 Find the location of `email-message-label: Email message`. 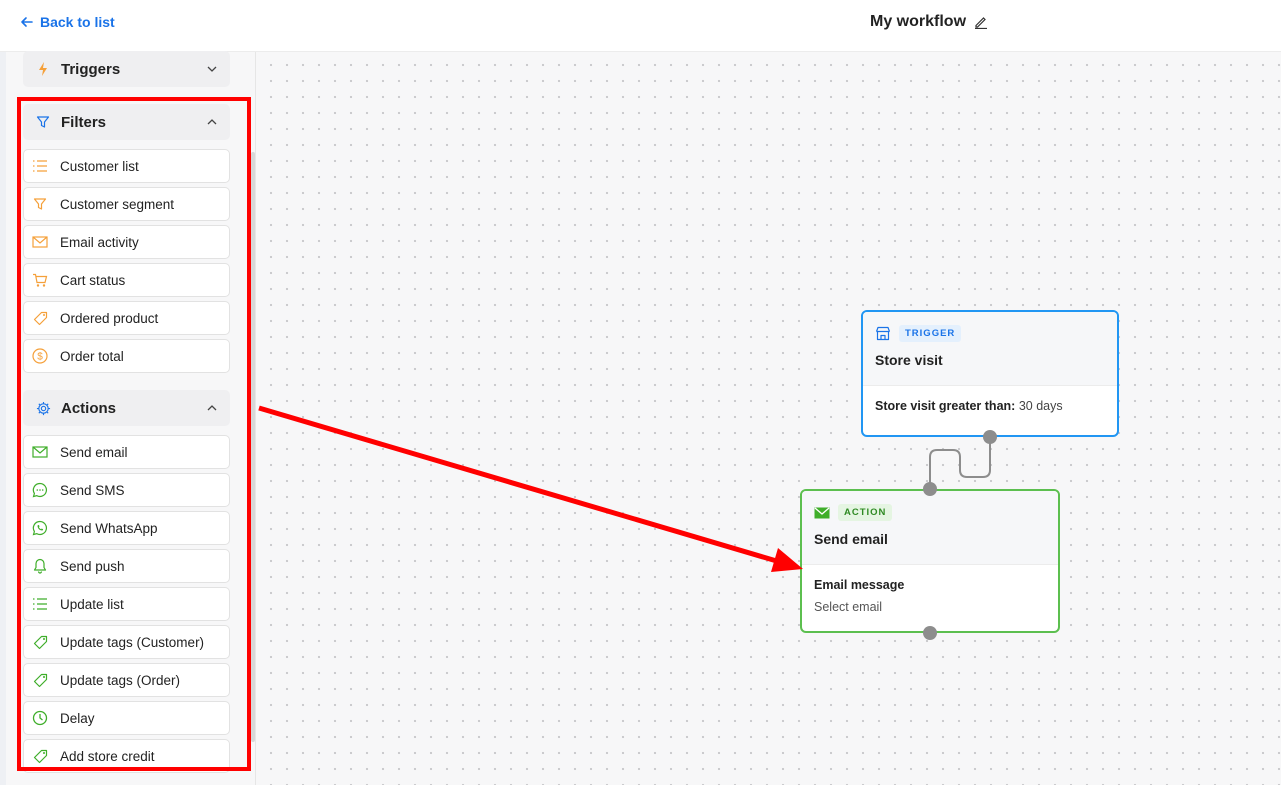

email-message-label: Email message is located at coordinates (859, 585).